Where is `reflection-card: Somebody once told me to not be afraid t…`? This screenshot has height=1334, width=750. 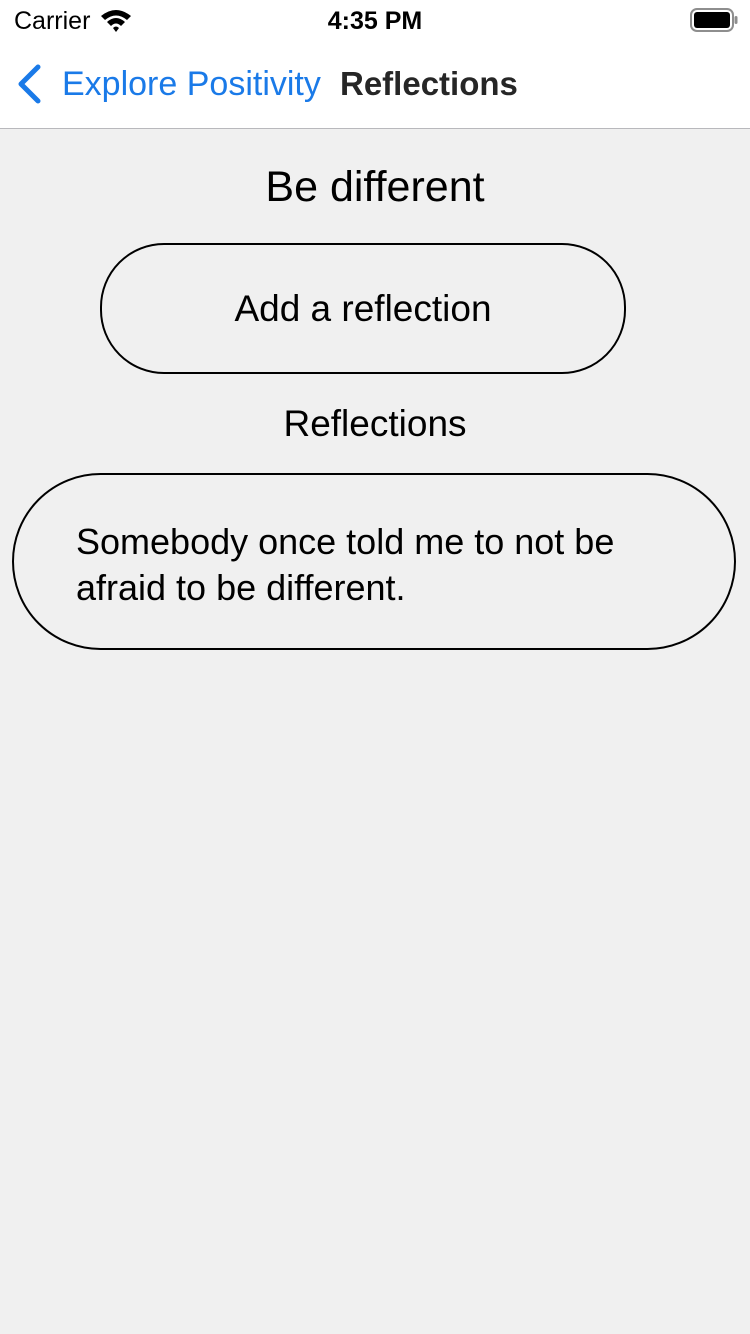
reflection-card: Somebody once told me to not be afraid t… is located at coordinates (374, 561).